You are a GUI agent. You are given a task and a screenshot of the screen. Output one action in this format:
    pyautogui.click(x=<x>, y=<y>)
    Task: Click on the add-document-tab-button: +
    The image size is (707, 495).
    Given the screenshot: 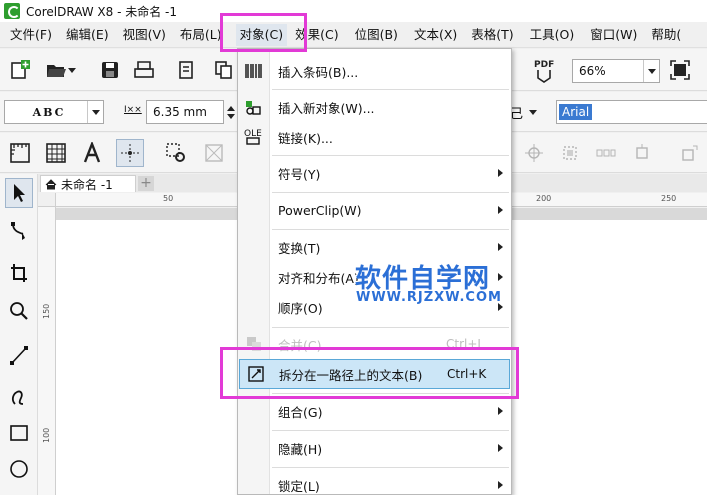 What is the action you would take?
    pyautogui.click(x=146, y=183)
    